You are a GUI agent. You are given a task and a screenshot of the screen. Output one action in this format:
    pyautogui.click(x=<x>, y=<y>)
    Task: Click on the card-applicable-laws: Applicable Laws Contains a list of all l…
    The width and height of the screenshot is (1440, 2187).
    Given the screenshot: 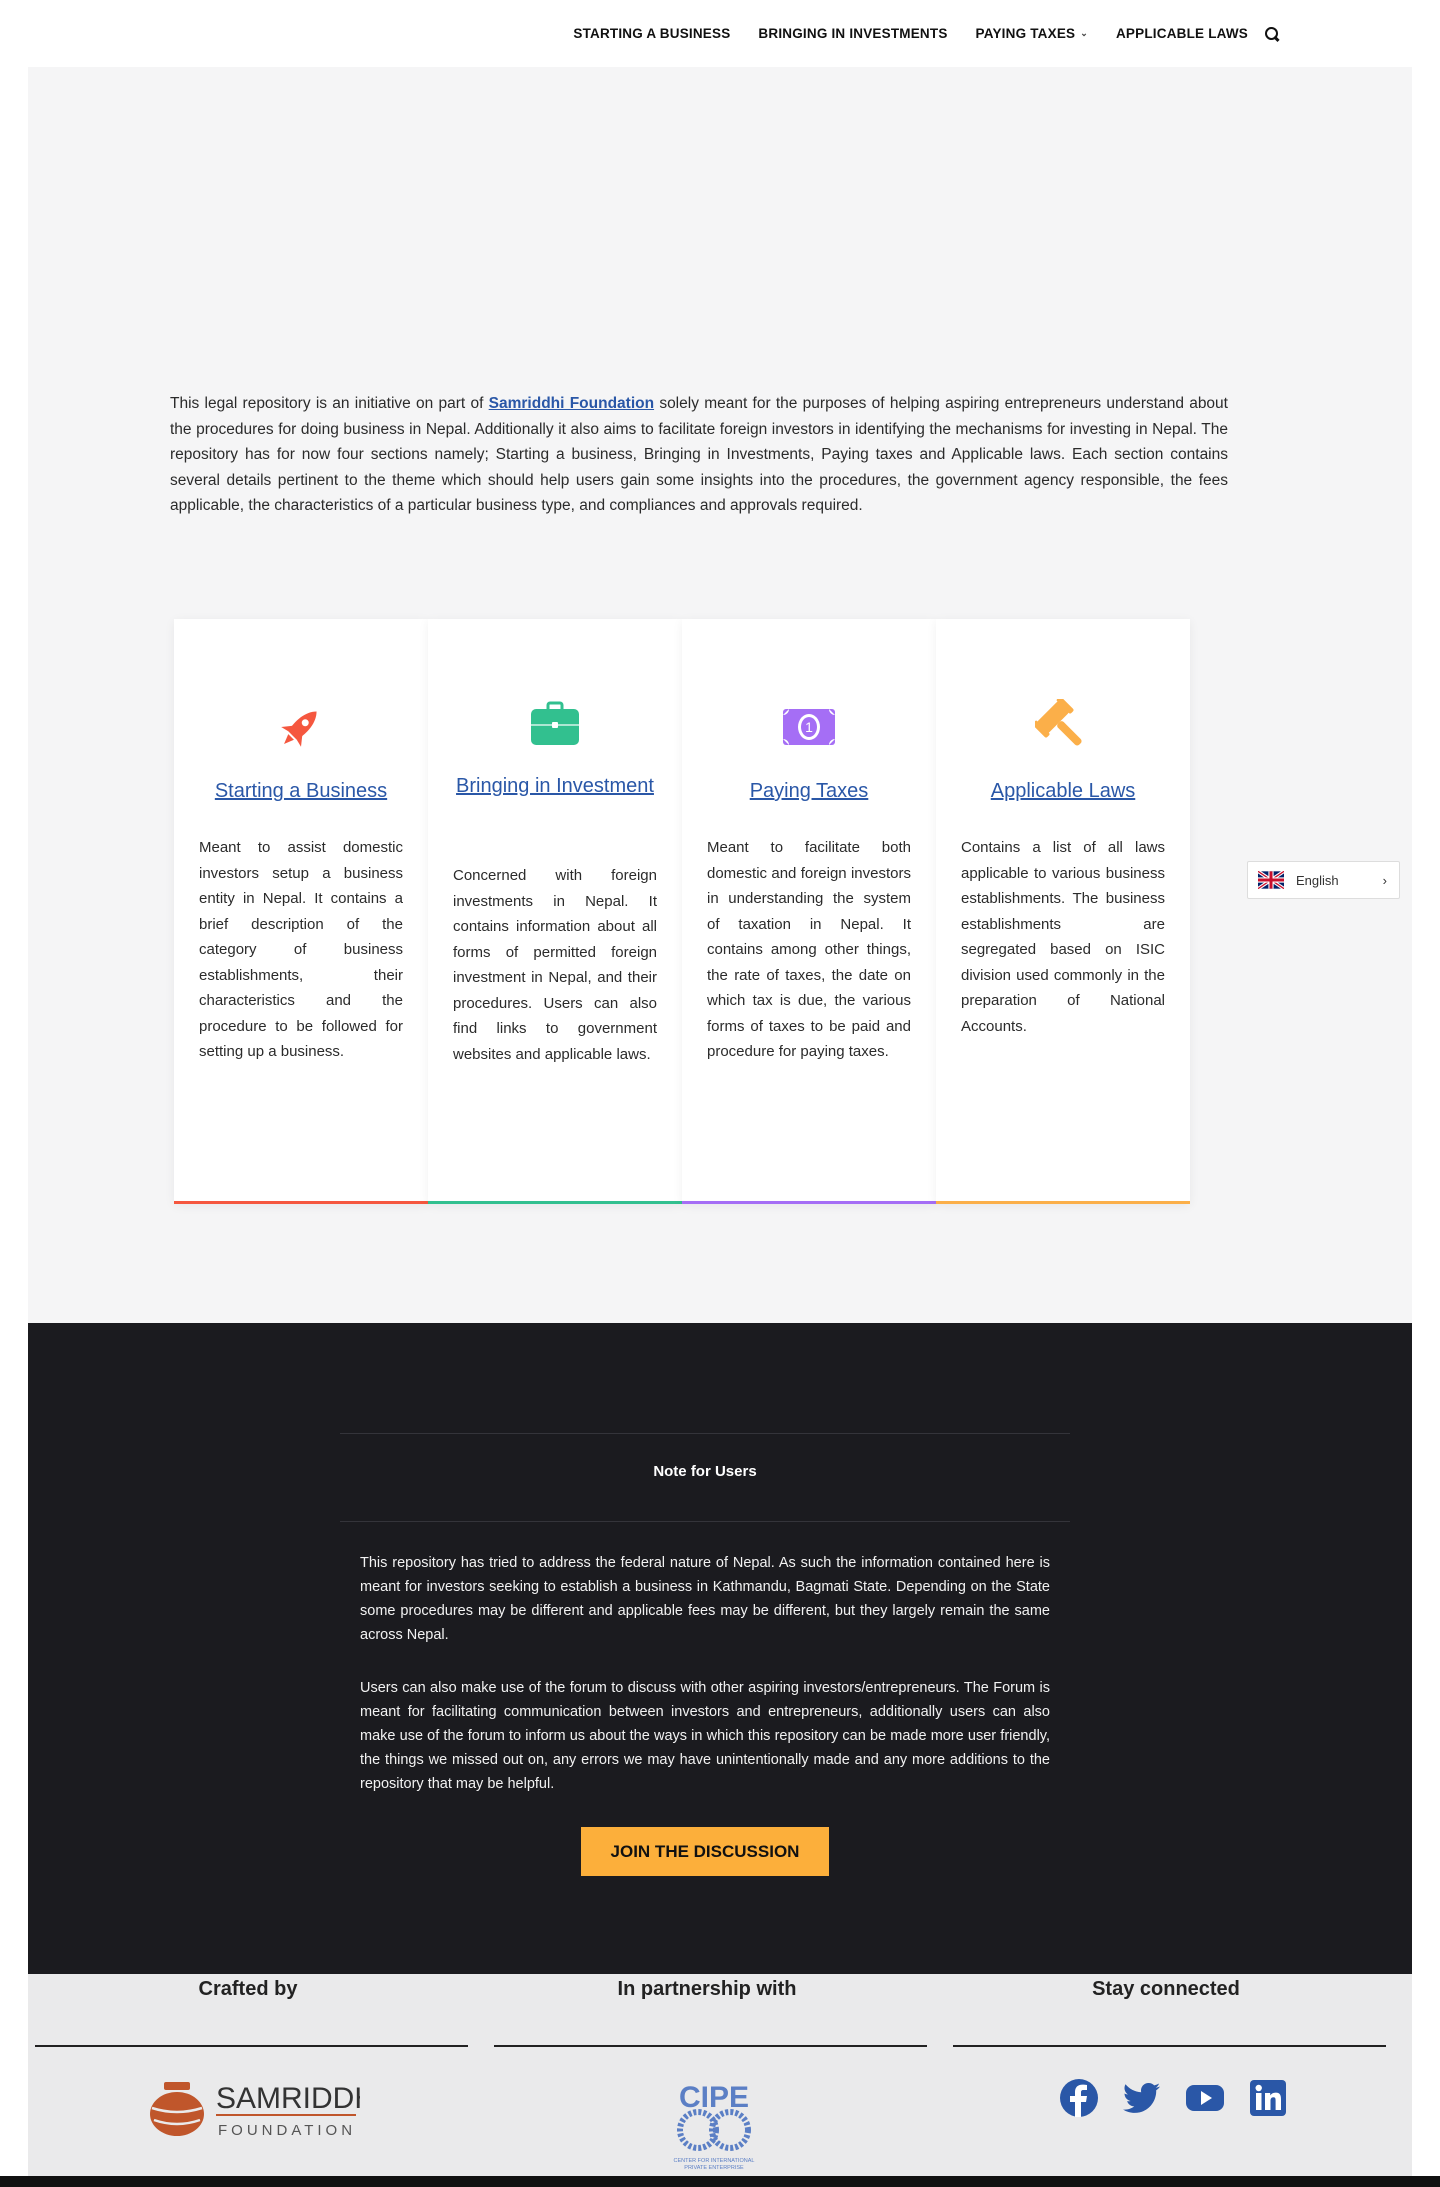 What is the action you would take?
    pyautogui.click(x=1063, y=911)
    